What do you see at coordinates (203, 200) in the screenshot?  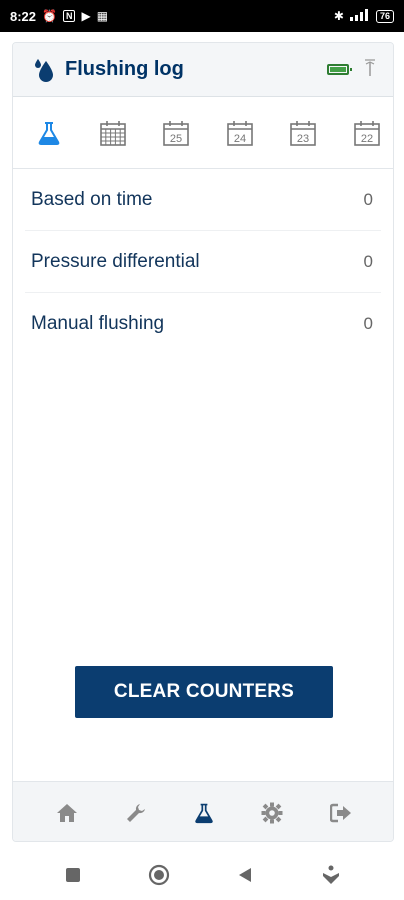 I see `list-item-based-on-time: Based on time 0` at bounding box center [203, 200].